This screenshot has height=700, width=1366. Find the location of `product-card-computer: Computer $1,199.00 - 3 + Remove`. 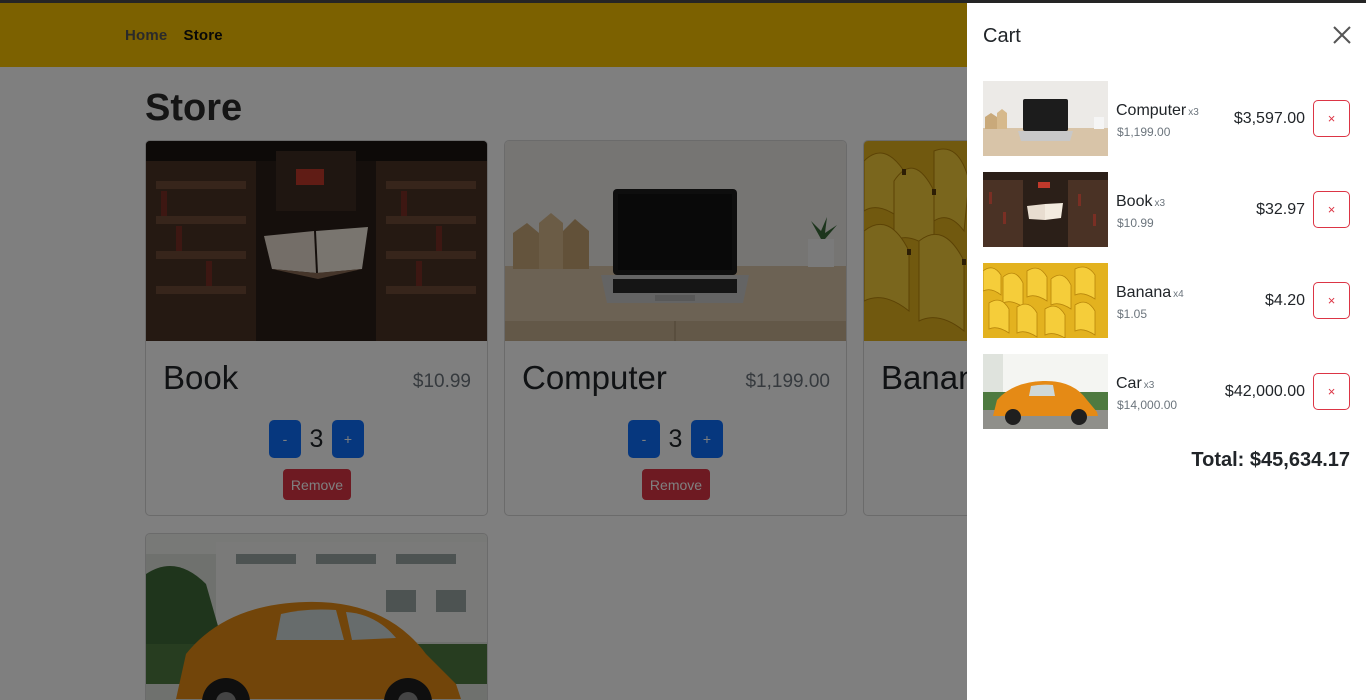

product-card-computer: Computer $1,199.00 - 3 + Remove is located at coordinates (675, 328).